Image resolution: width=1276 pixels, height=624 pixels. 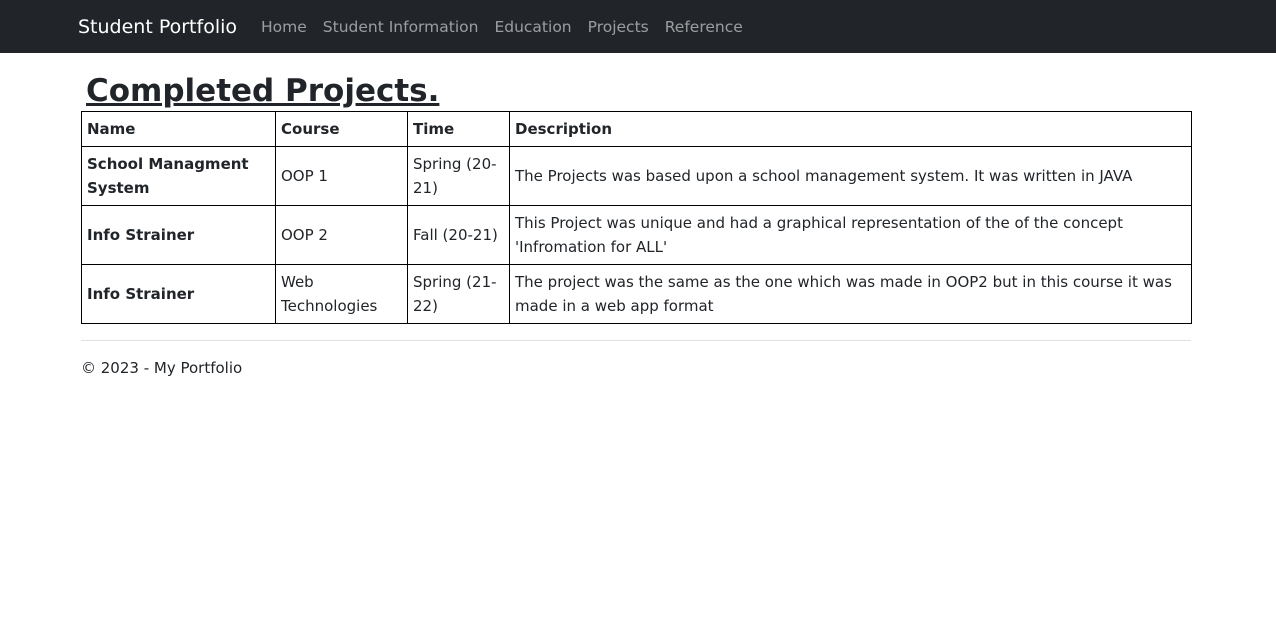 I want to click on nav-link-home: Home, so click(x=284, y=27).